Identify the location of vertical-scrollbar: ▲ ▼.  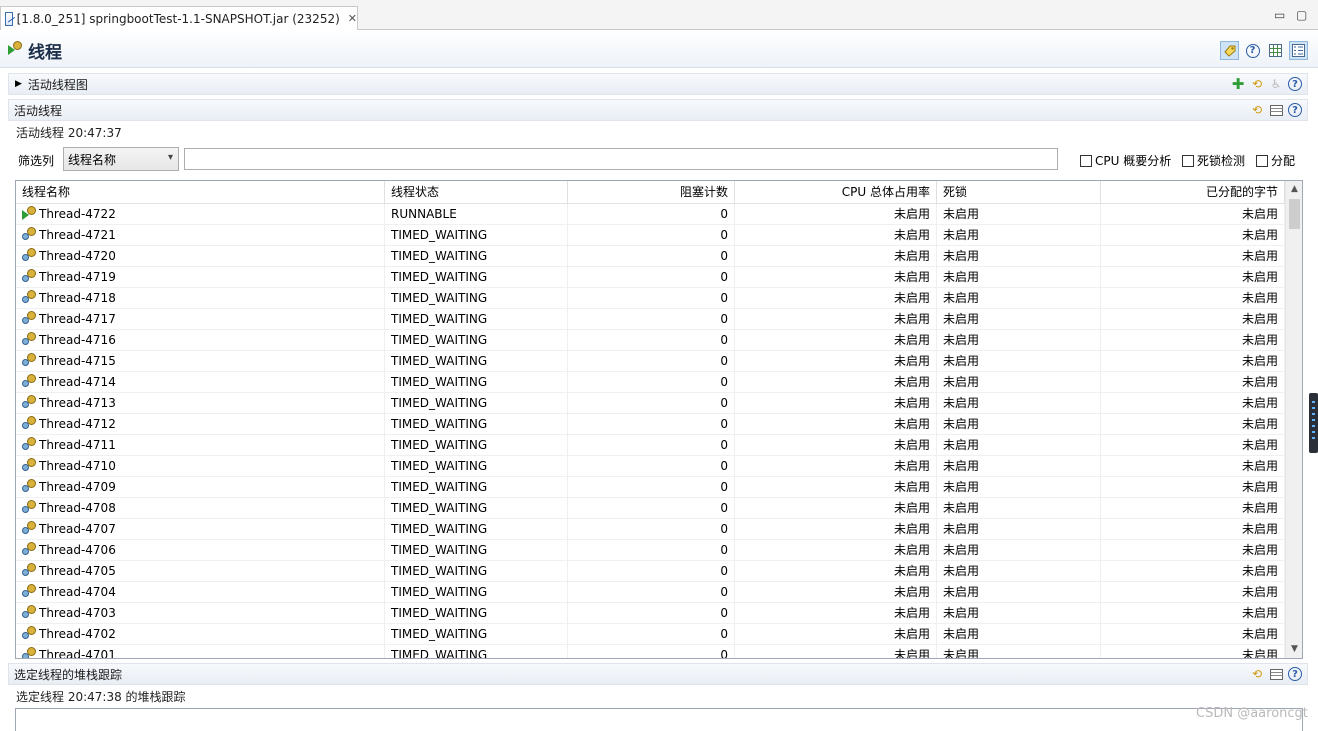
(1293, 419).